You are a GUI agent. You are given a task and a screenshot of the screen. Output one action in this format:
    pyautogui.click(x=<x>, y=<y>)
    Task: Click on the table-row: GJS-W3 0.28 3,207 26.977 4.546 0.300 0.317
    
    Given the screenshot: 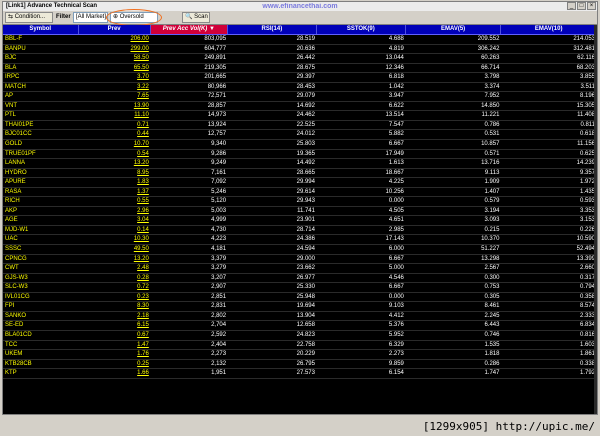 What is the action you would take?
    pyautogui.click(x=300, y=279)
    